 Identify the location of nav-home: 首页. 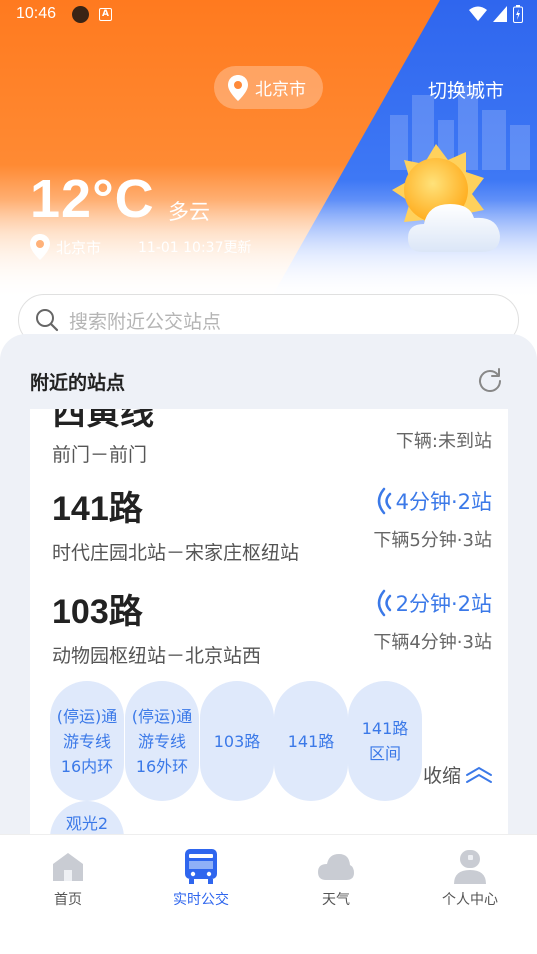
(68, 878).